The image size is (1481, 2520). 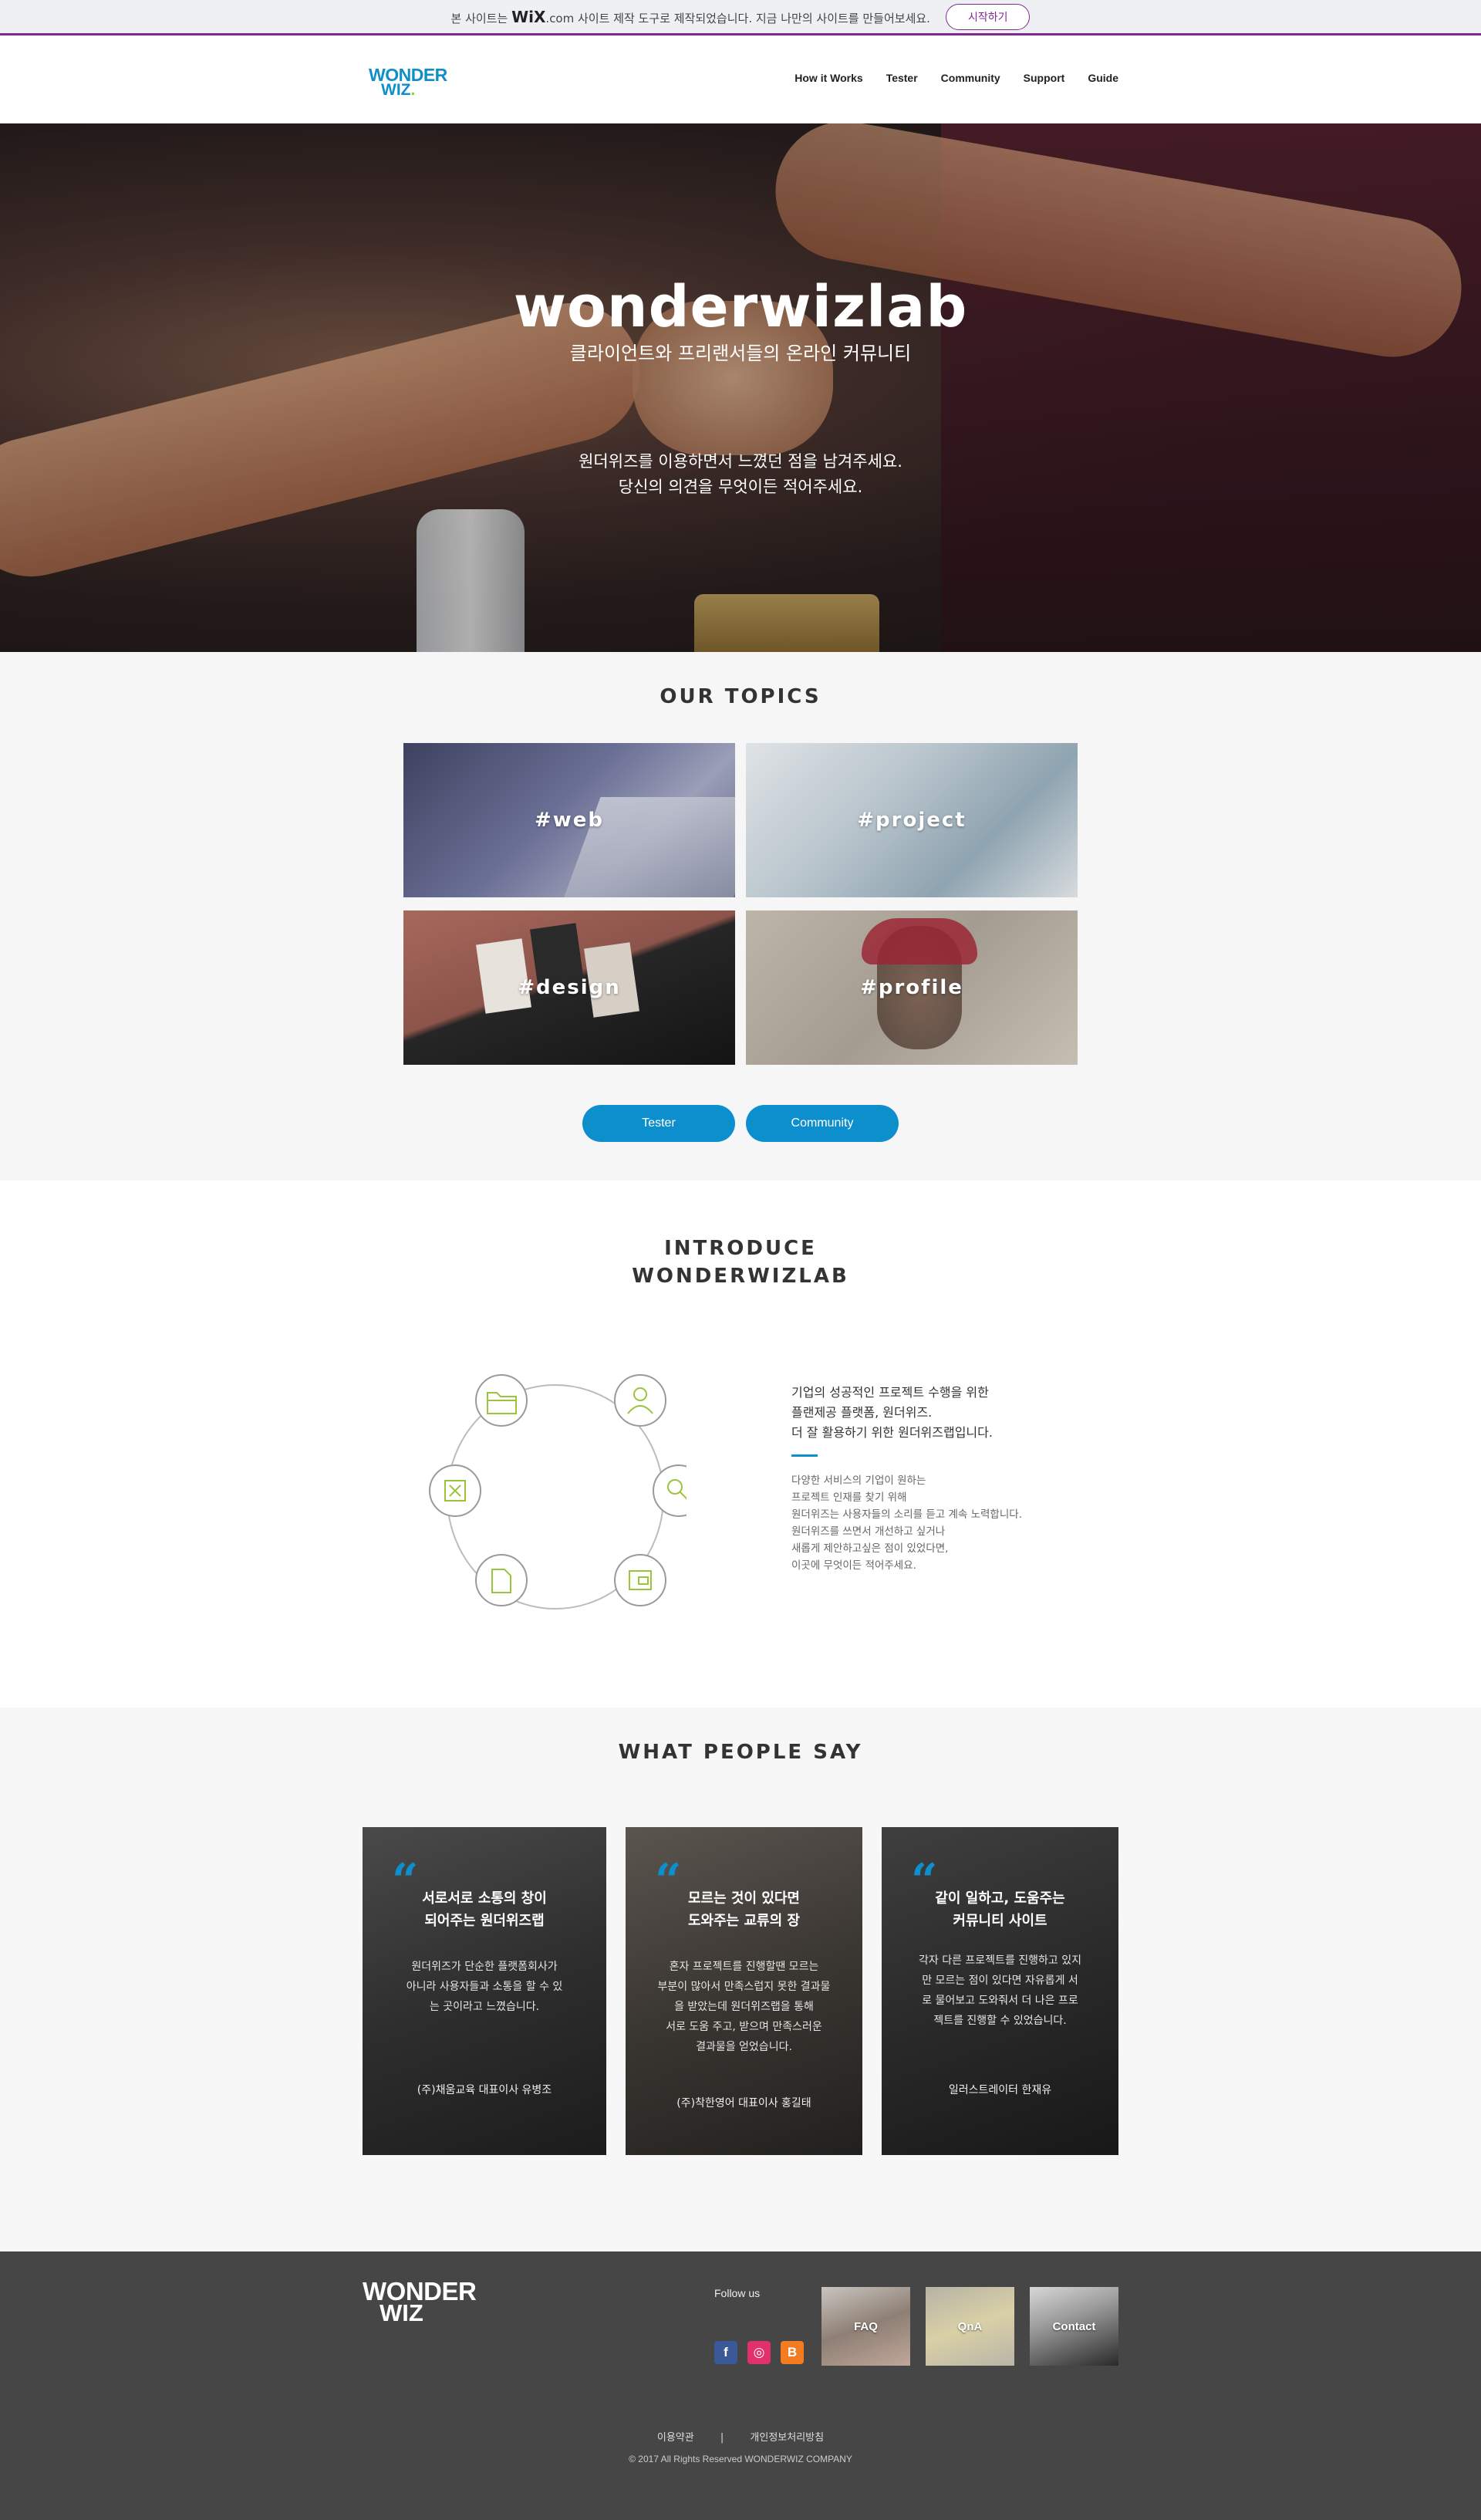 What do you see at coordinates (744, 2007) in the screenshot?
I see `testimonial-body-line: 을 받았는데 원더위즈랩을 통해` at bounding box center [744, 2007].